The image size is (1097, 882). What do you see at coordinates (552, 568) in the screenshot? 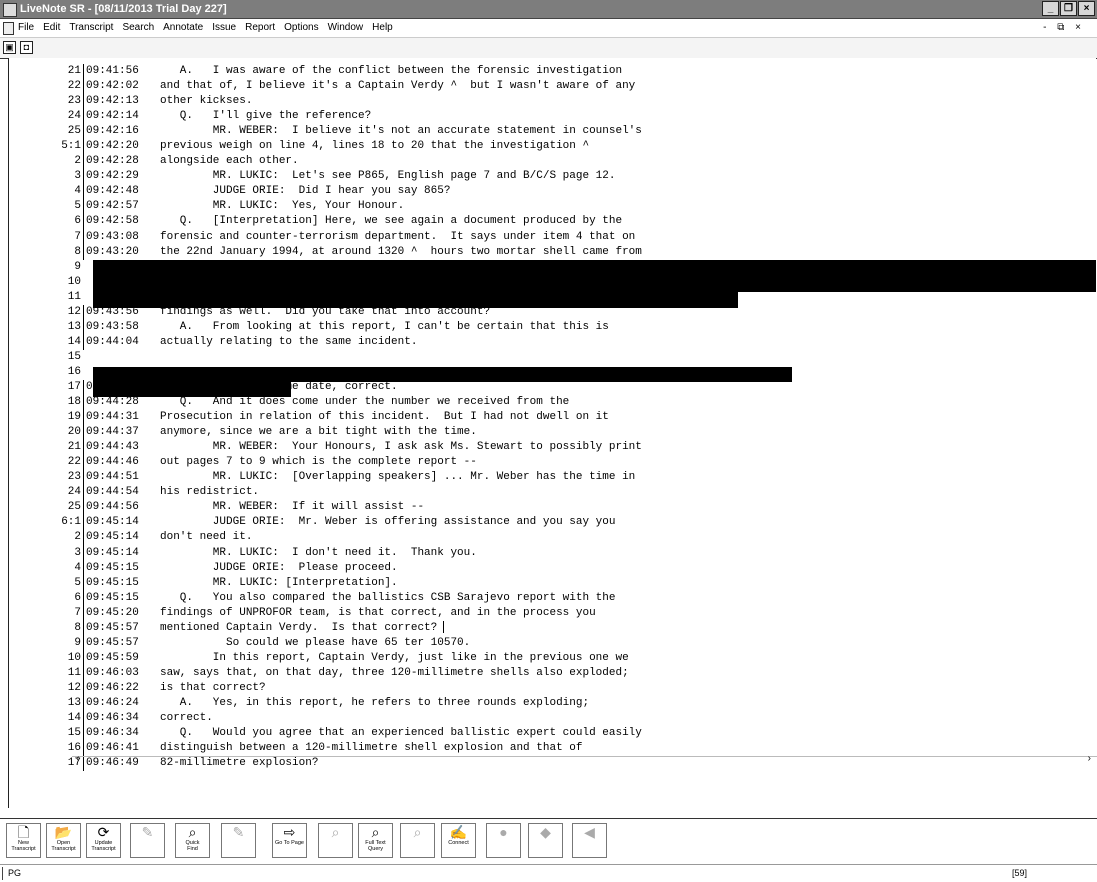
I see `transcript-line: 4 09:45:15 JUDGE ORIE: Please proceed.` at bounding box center [552, 568].